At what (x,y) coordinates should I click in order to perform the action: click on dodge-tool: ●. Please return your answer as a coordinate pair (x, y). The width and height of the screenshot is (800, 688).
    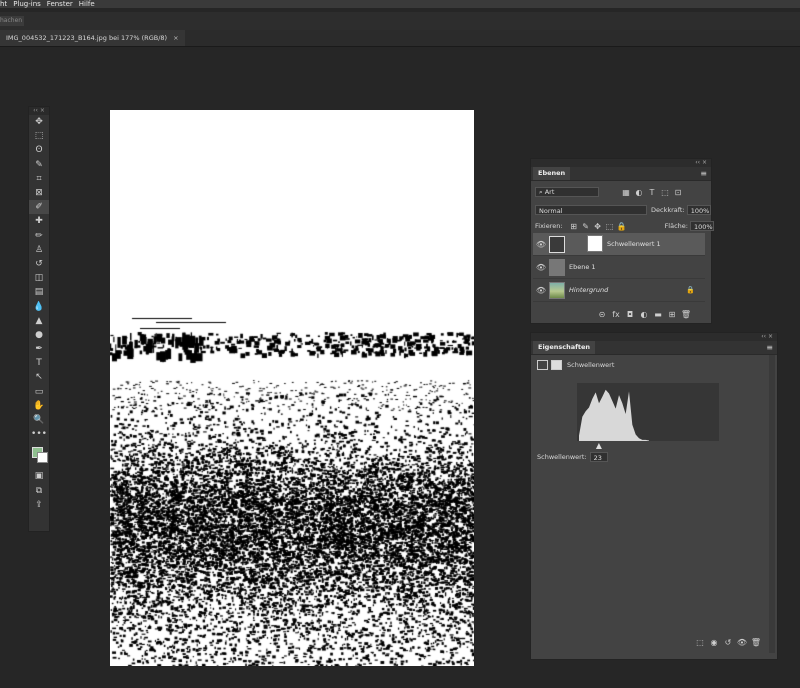
    Looking at the image, I should click on (39, 335).